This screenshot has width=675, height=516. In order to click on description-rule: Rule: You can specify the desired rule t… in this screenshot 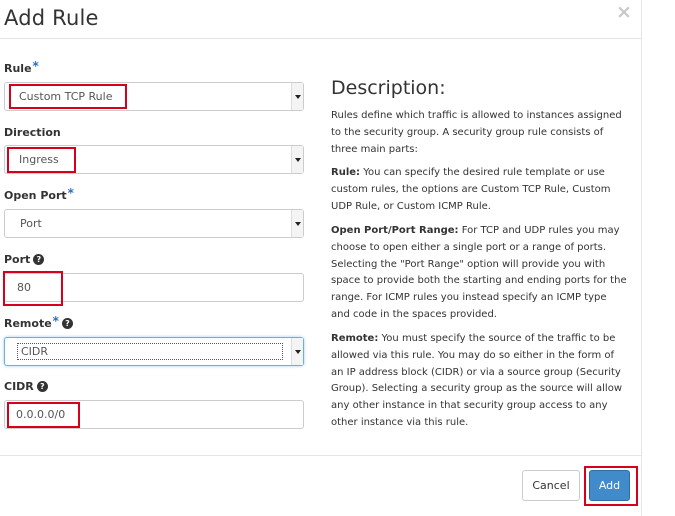, I will do `click(471, 189)`.